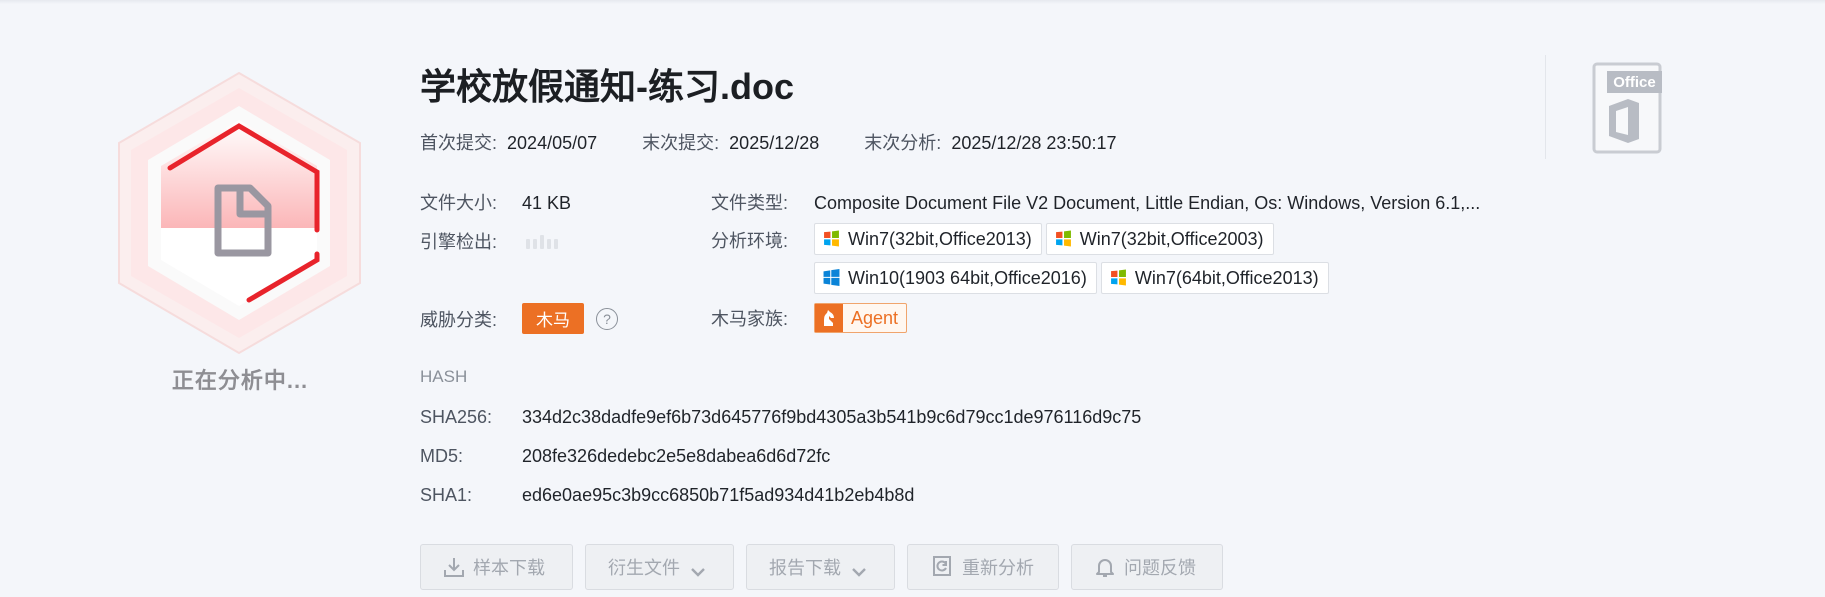  What do you see at coordinates (239, 213) in the screenshot?
I see `analysis-status-badge` at bounding box center [239, 213].